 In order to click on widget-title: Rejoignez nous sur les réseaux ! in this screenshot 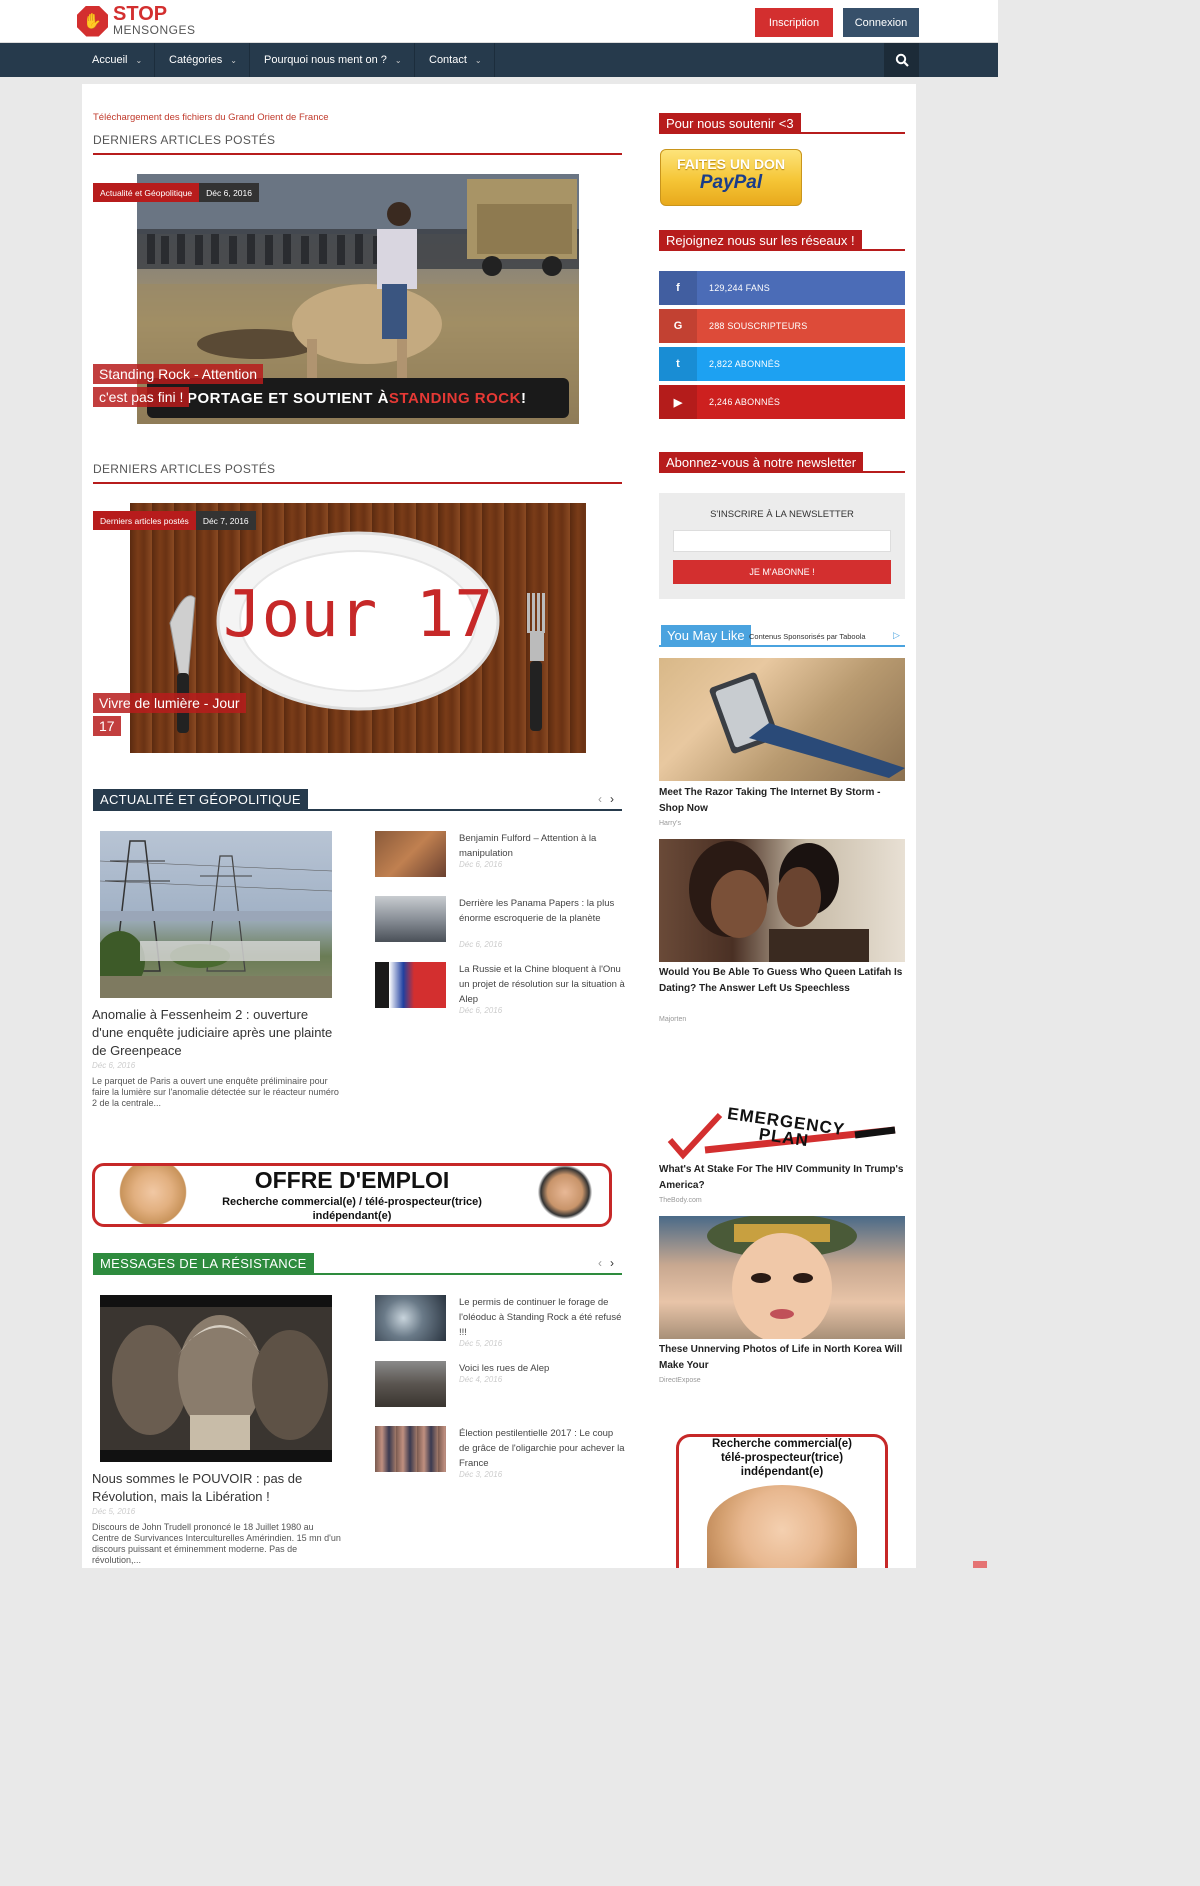, I will do `click(760, 240)`.